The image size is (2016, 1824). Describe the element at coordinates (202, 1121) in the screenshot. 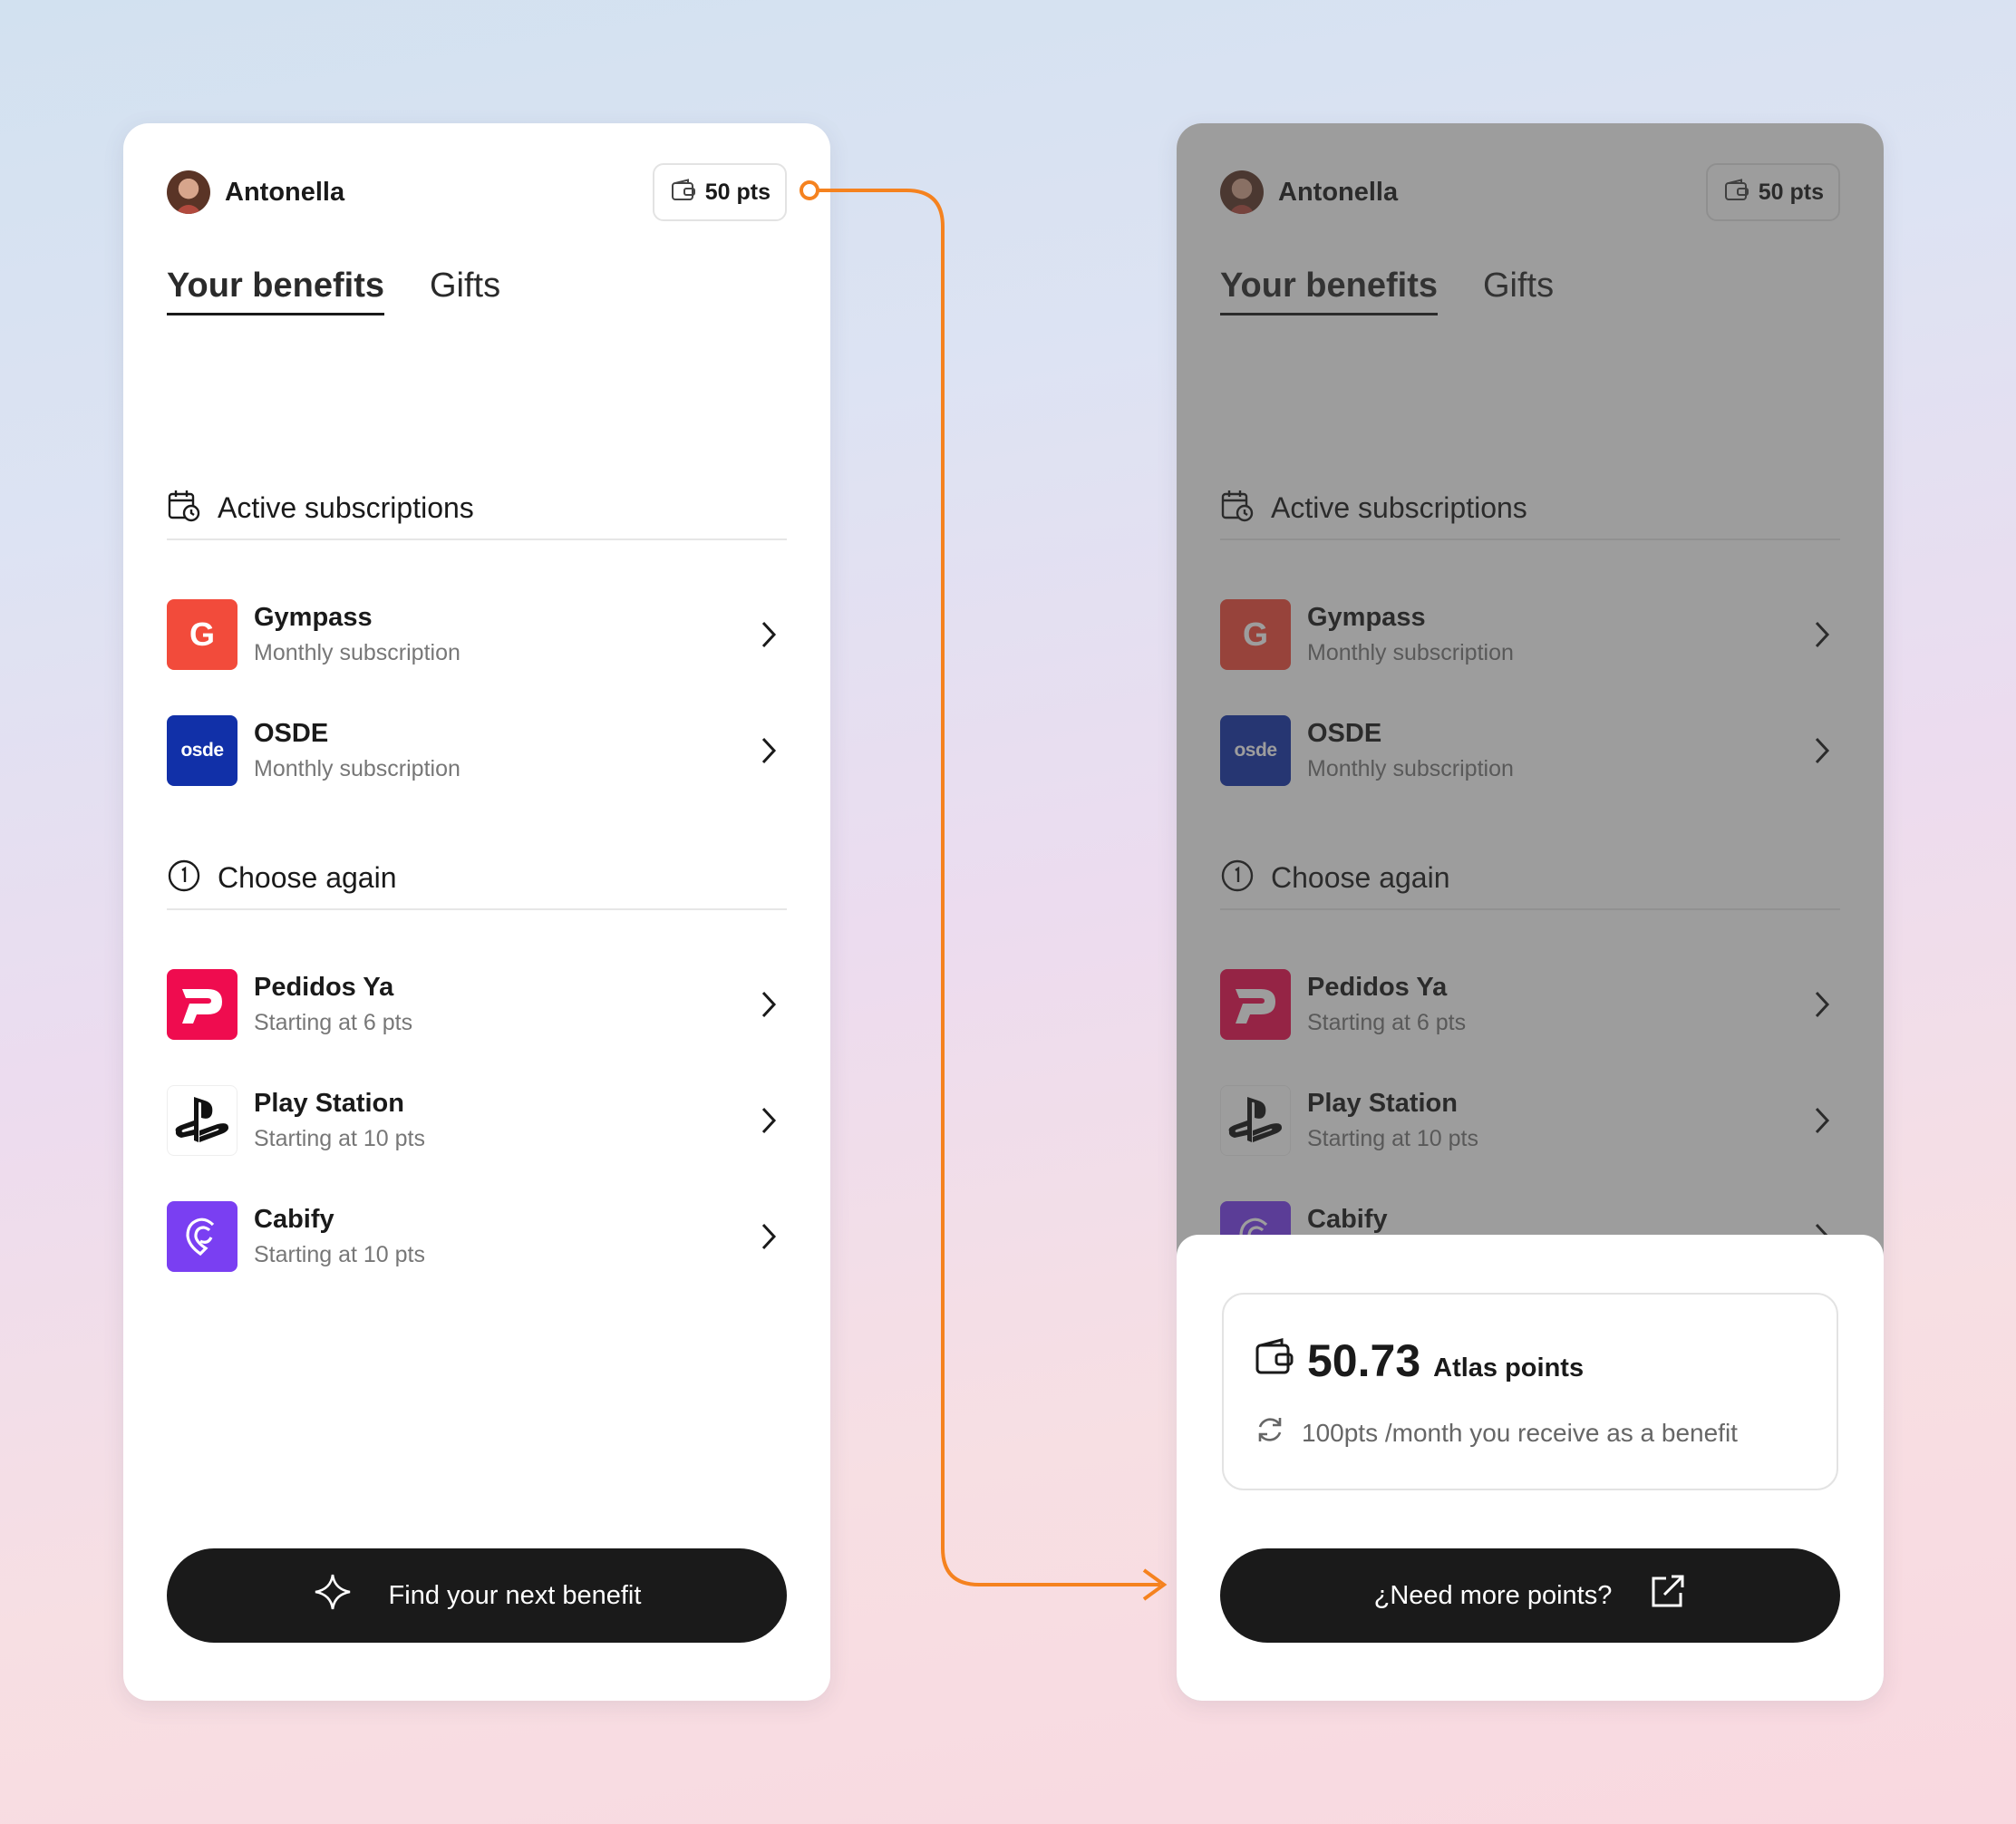

I see `playstation-logo` at that location.